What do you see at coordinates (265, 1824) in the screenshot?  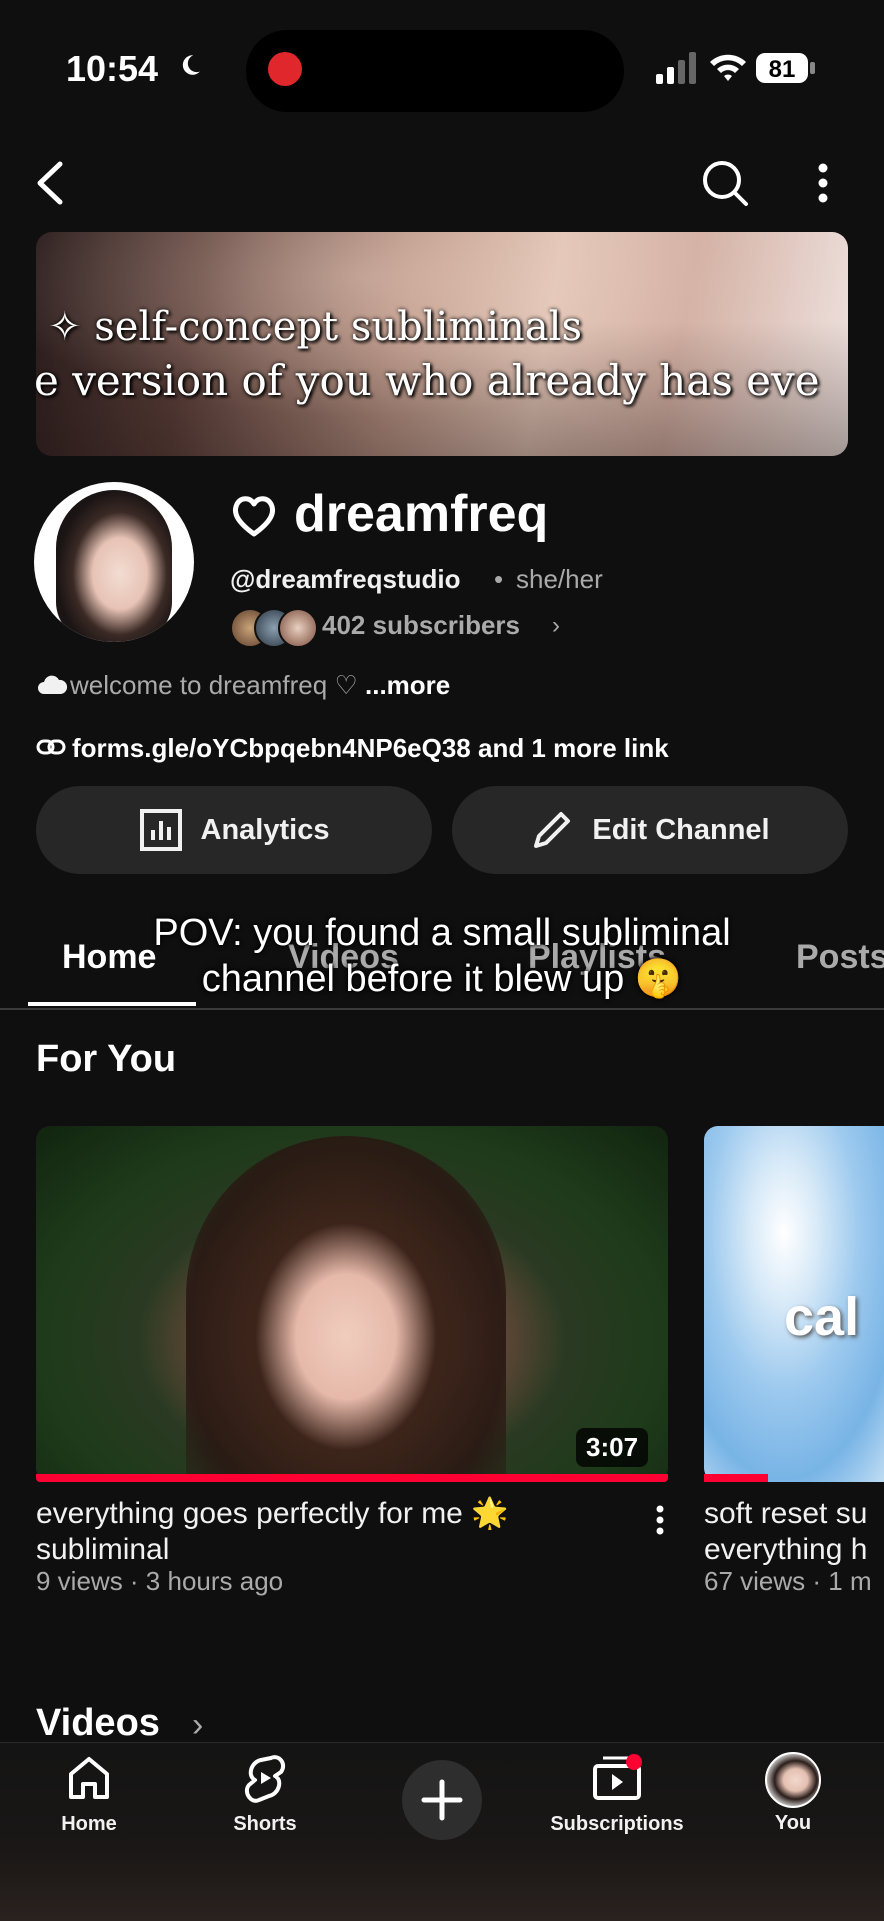 I see `nav-shorts-label: Shorts` at bounding box center [265, 1824].